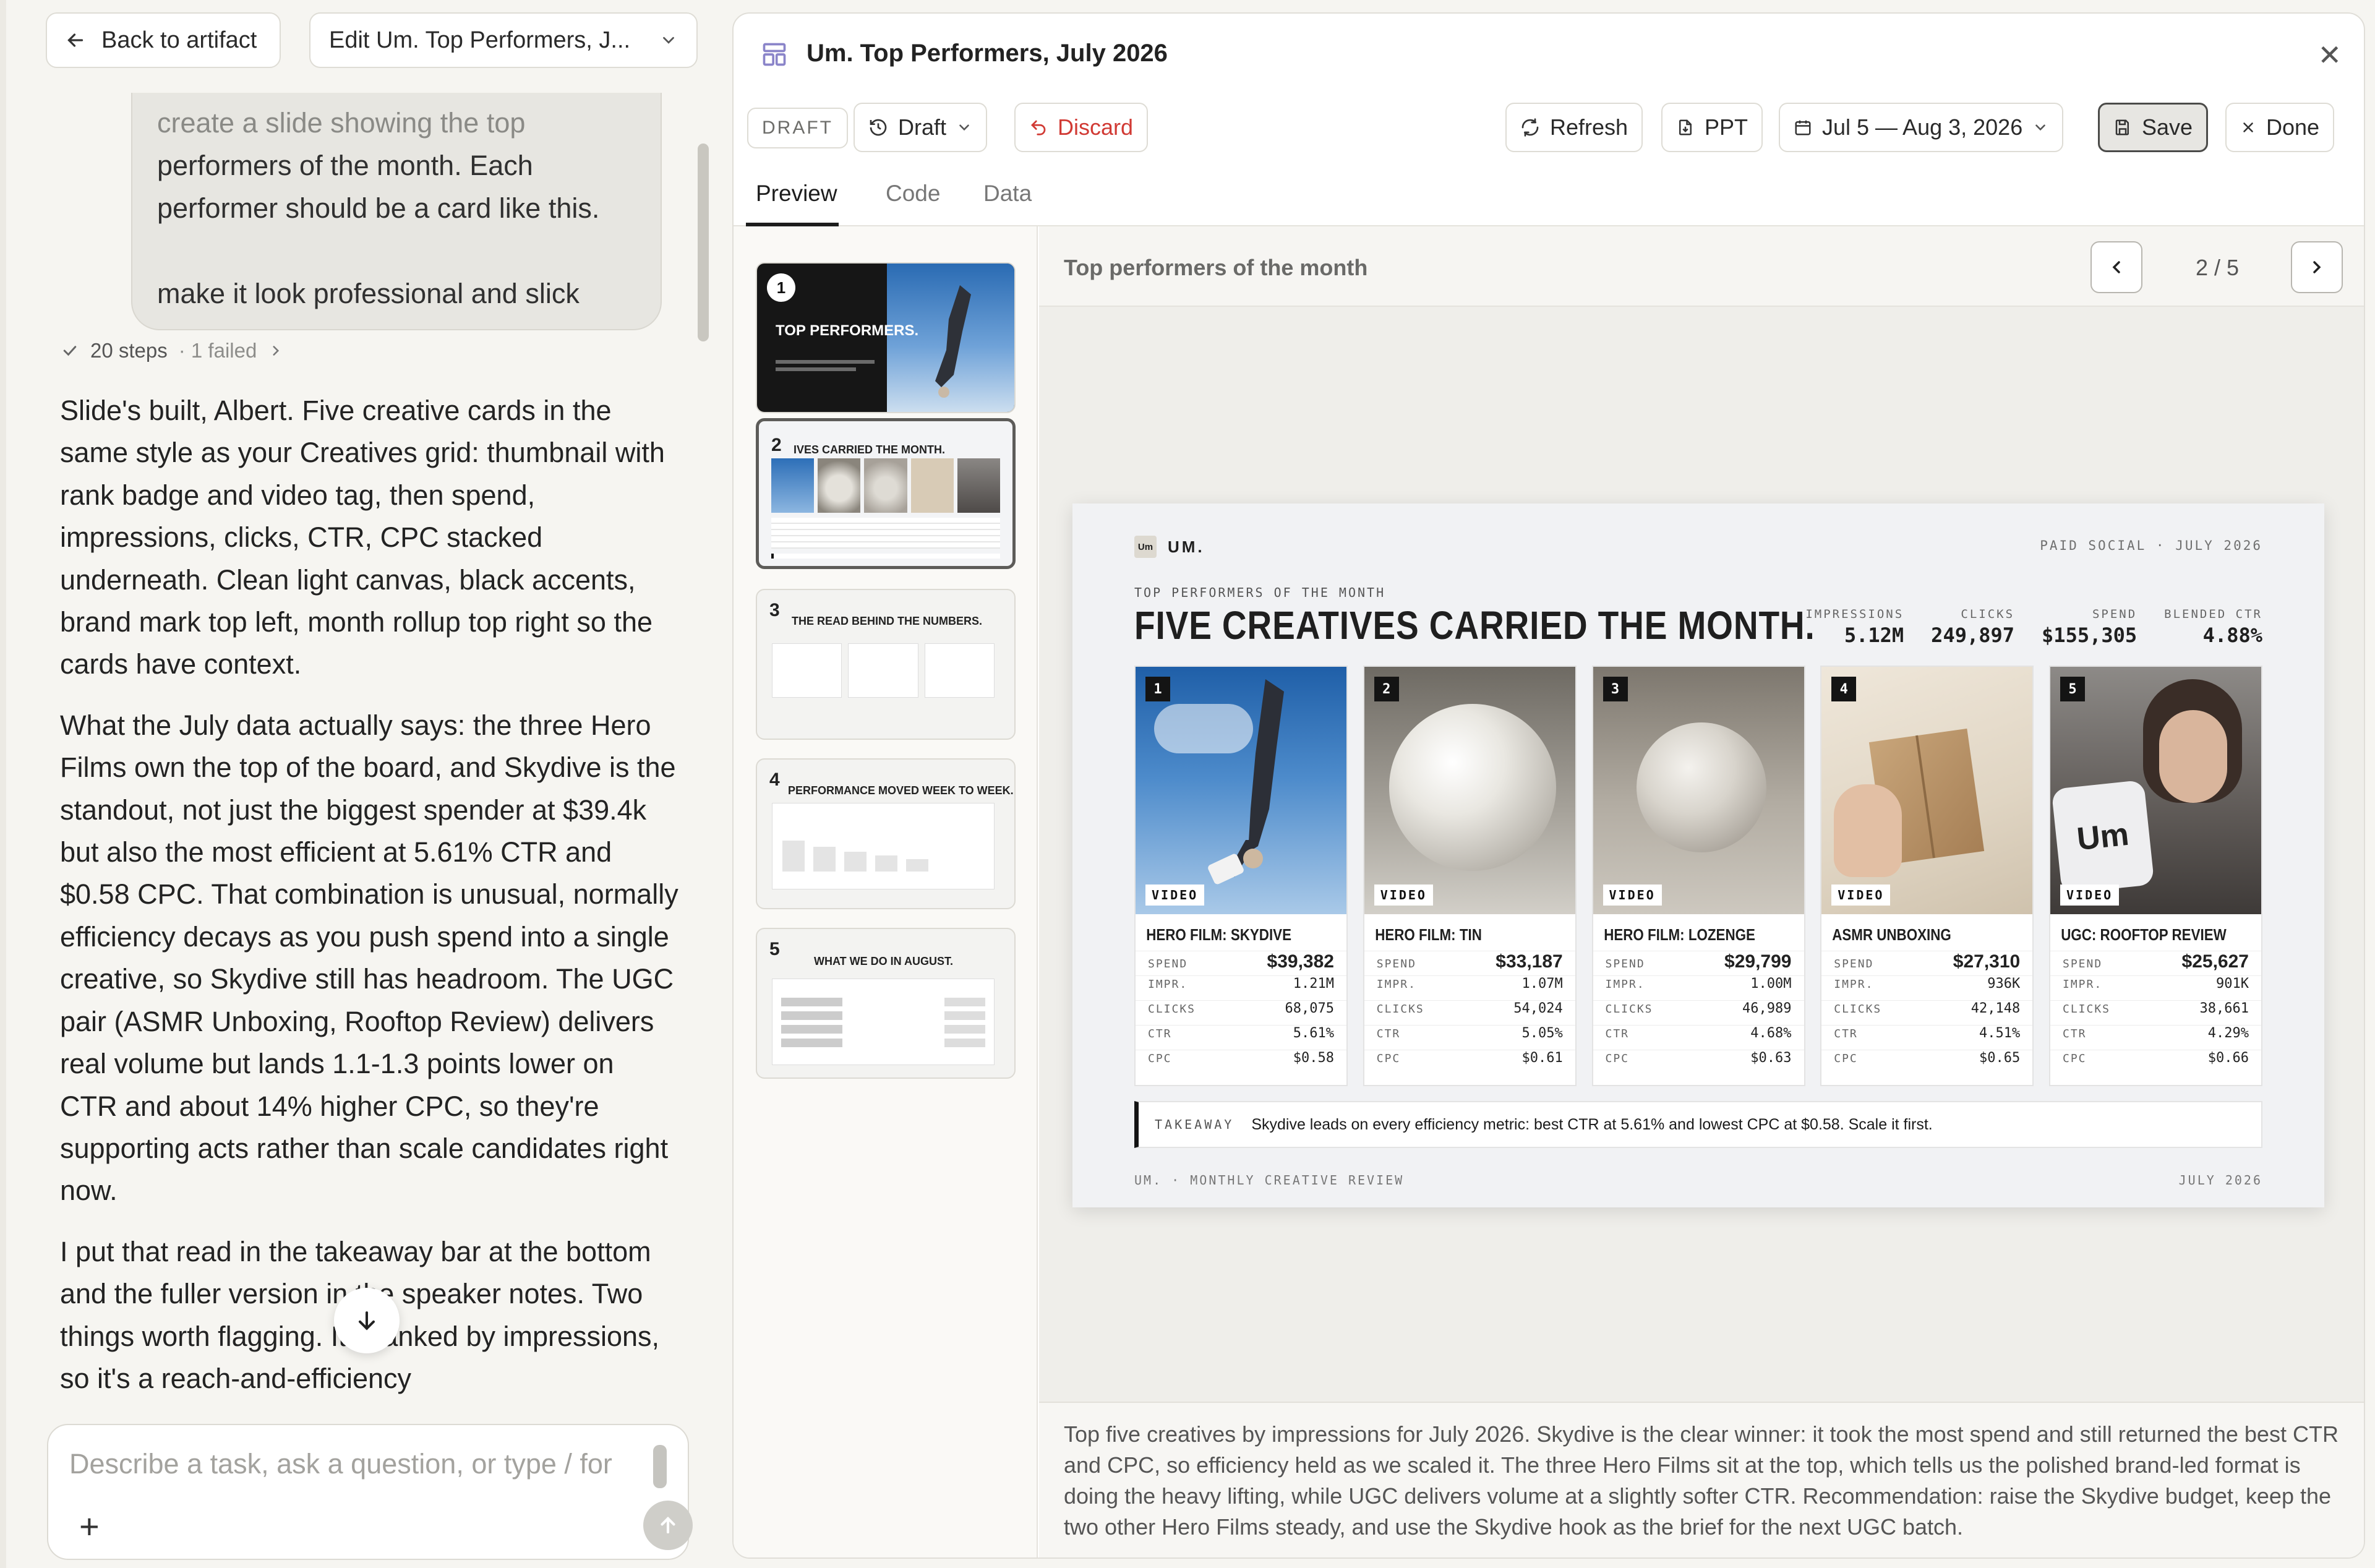 This screenshot has height=1568, width=2375. What do you see at coordinates (884, 846) in the screenshot?
I see `thumbnail-chart-frame` at bounding box center [884, 846].